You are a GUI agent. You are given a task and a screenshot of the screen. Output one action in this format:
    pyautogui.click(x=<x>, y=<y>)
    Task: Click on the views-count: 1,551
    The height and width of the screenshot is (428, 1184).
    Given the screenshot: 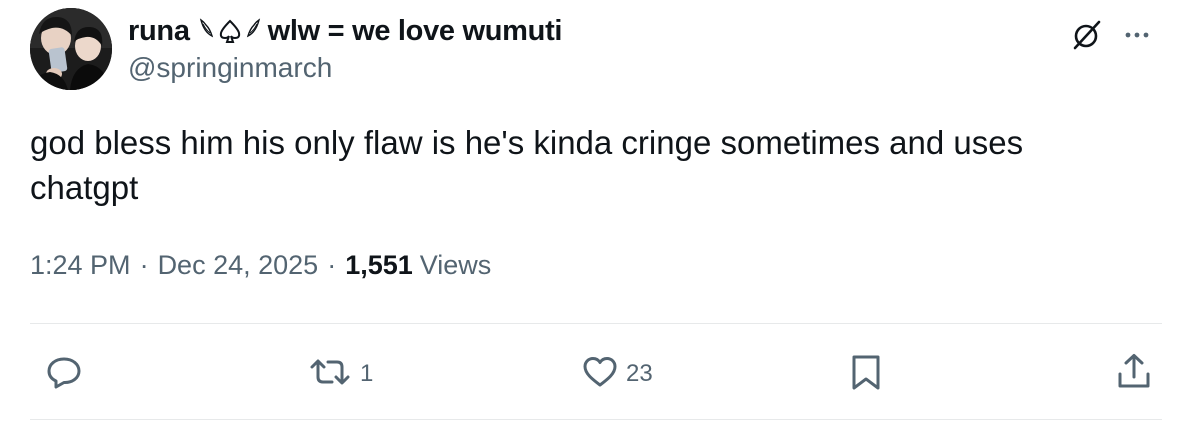 What is the action you would take?
    pyautogui.click(x=379, y=265)
    